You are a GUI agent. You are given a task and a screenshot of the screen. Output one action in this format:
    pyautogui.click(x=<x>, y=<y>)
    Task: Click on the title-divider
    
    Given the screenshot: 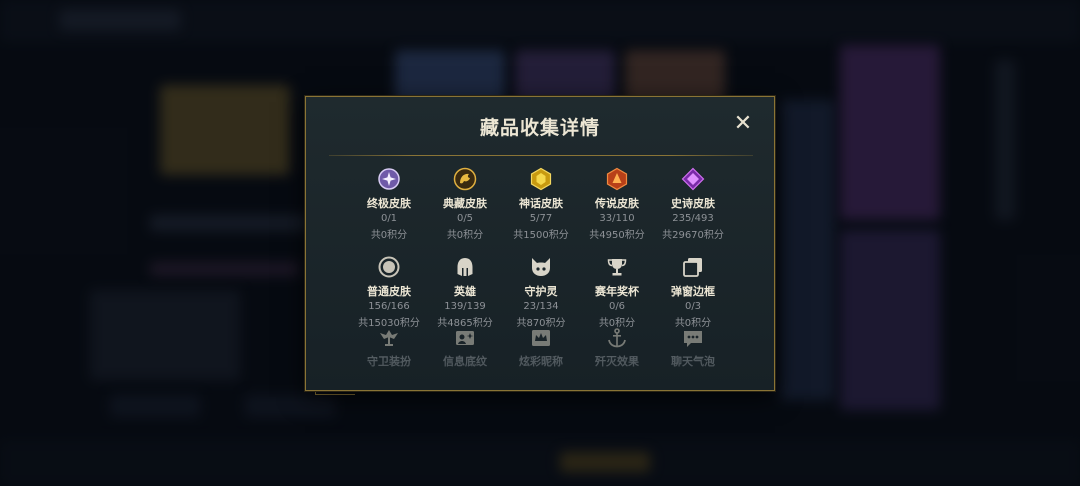 What is the action you would take?
    pyautogui.click(x=541, y=155)
    